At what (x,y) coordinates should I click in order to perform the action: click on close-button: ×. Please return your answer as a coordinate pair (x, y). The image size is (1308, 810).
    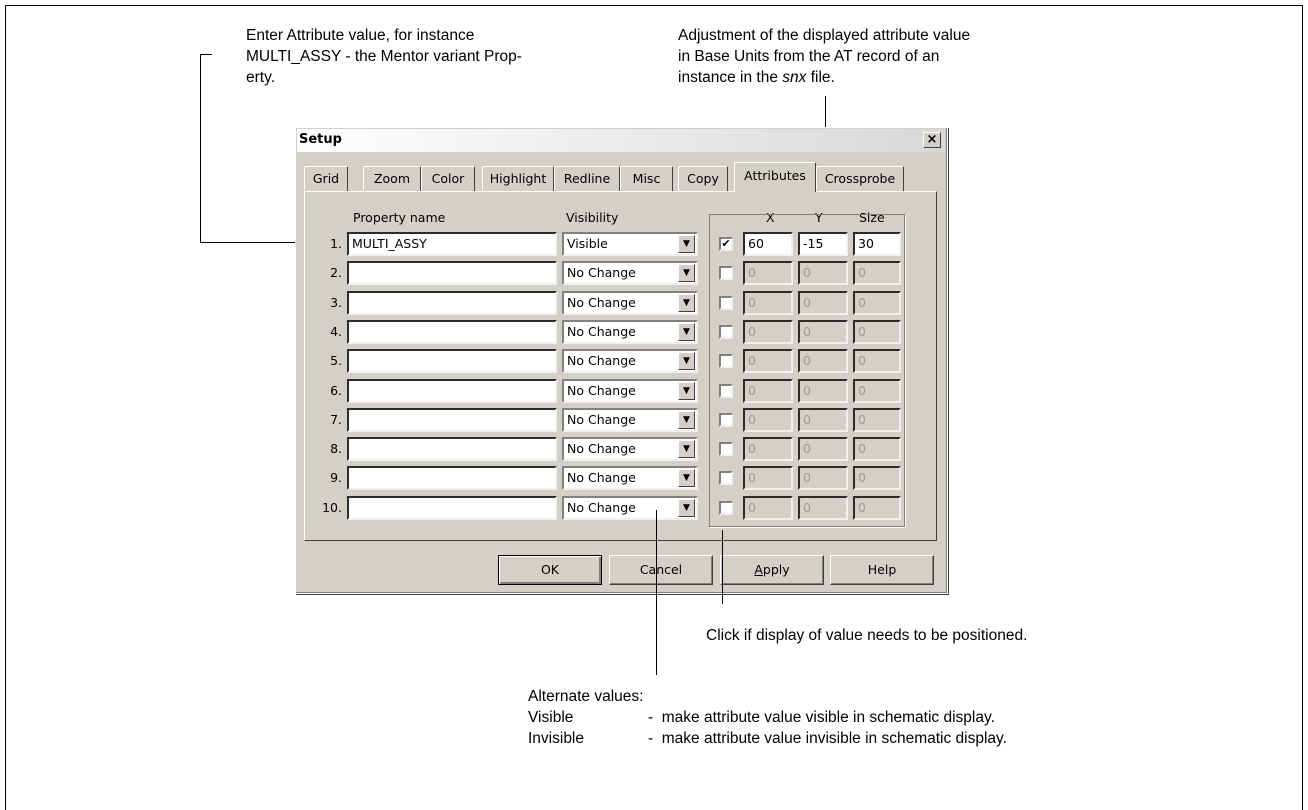
    Looking at the image, I should click on (932, 140).